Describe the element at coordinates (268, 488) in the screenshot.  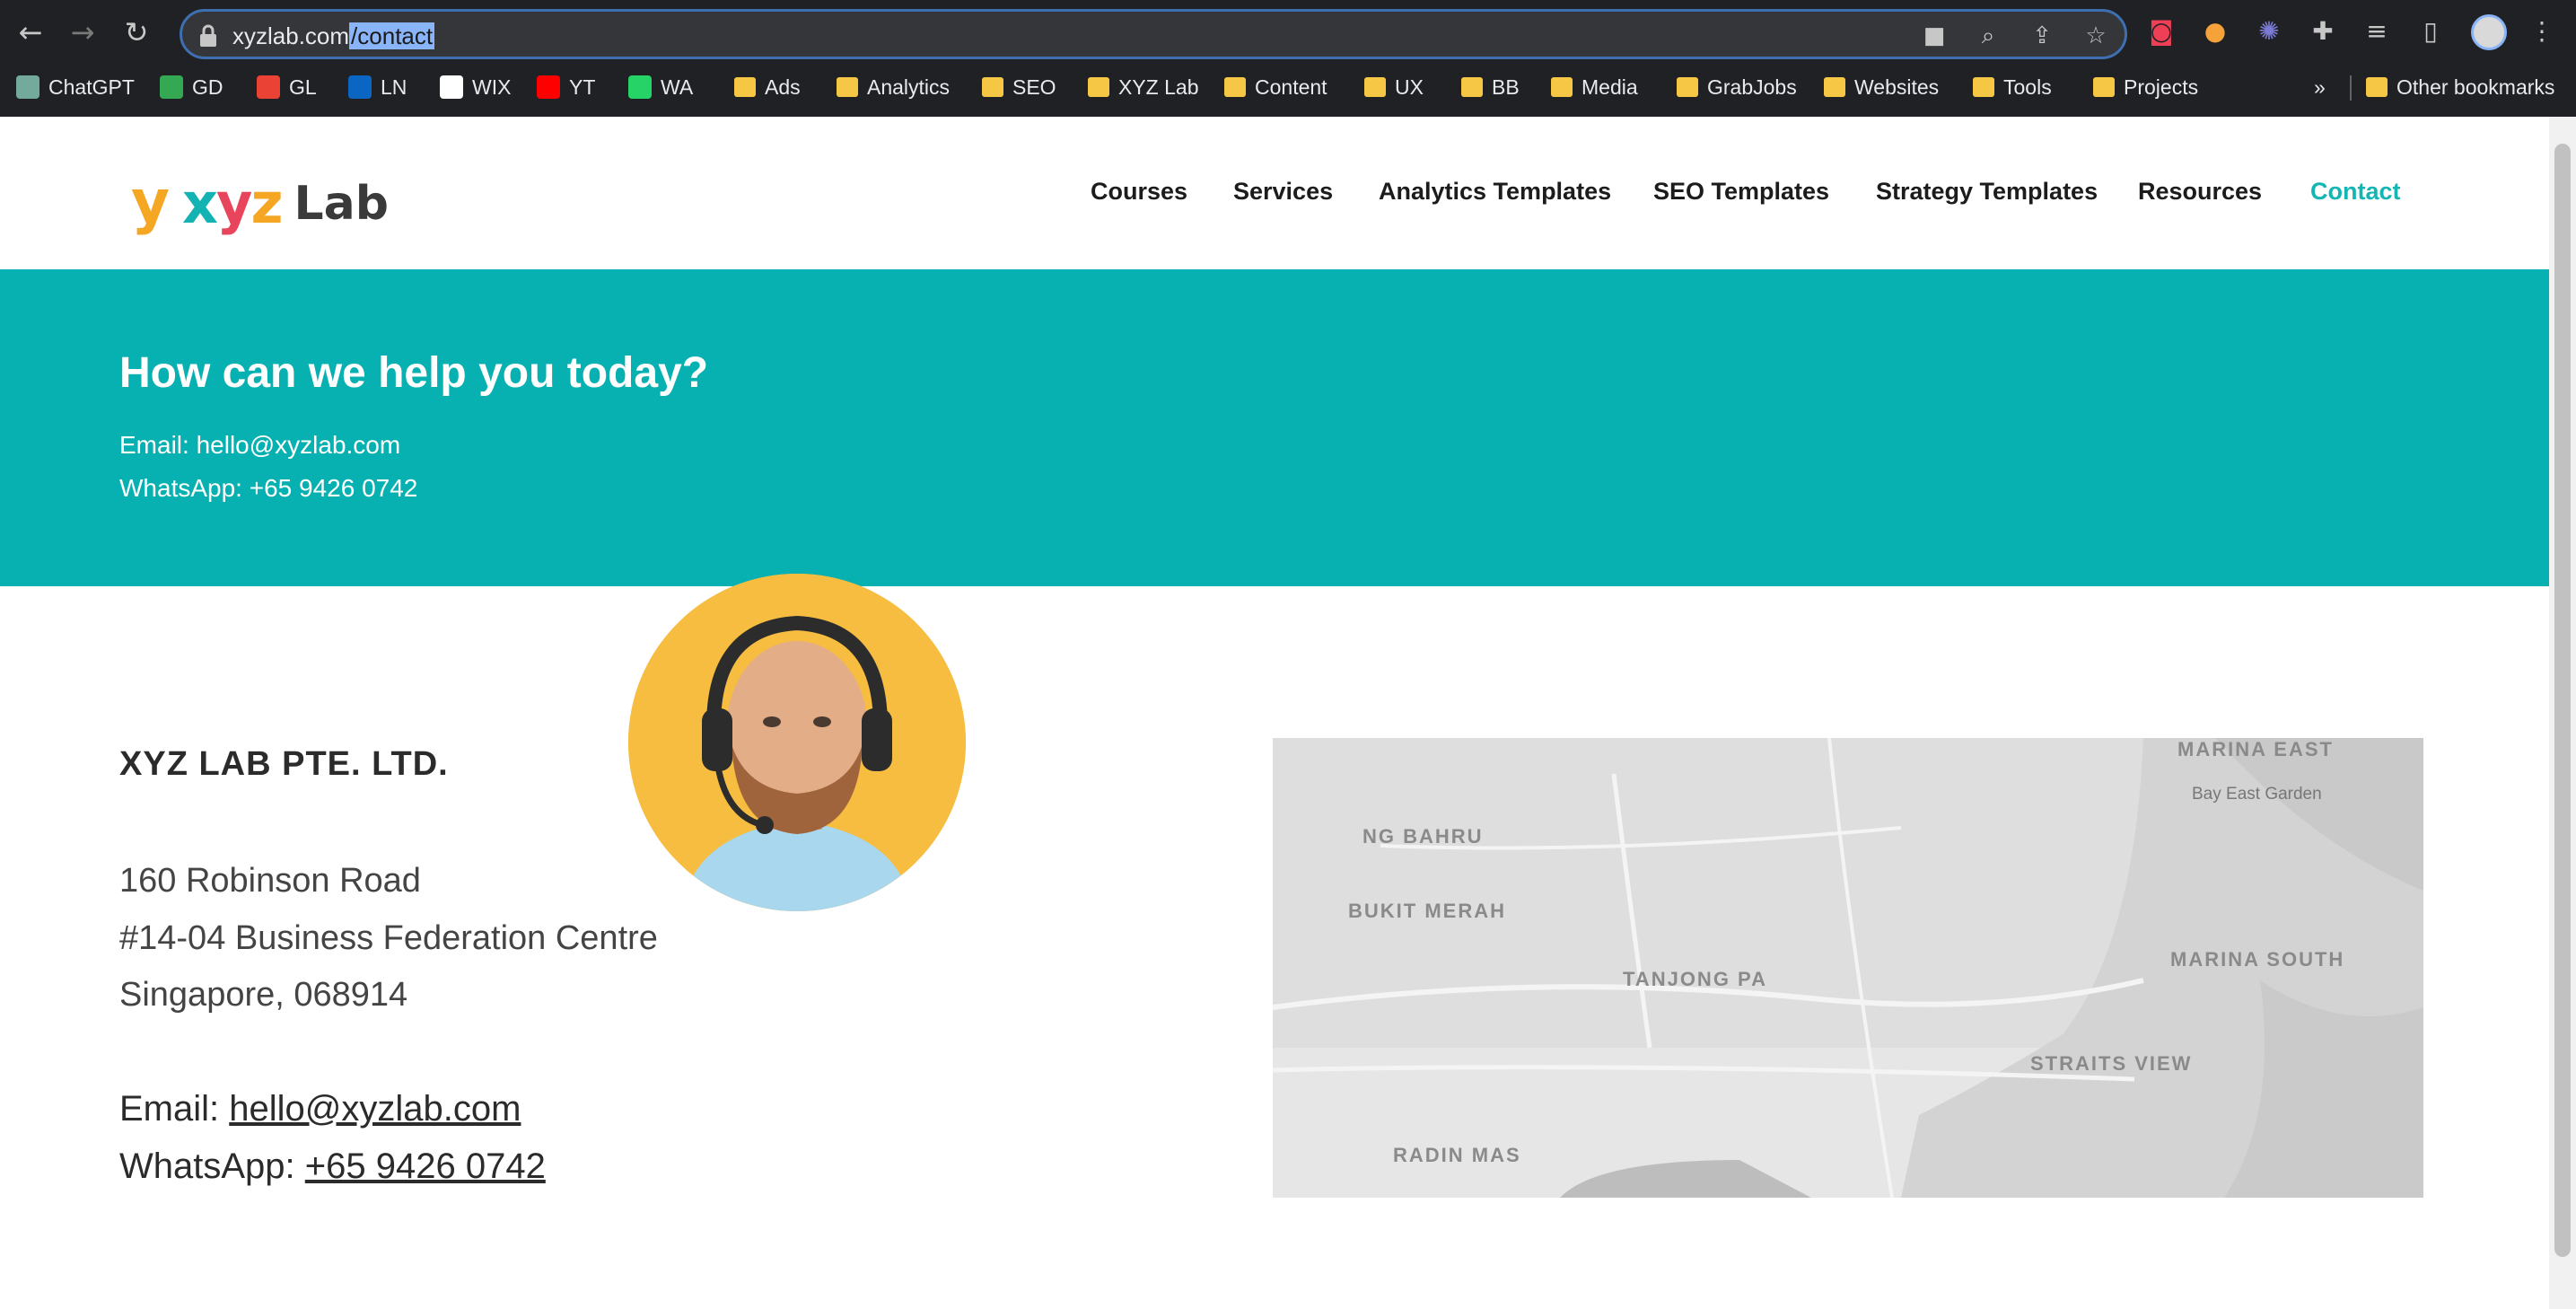
I see `hero-whatsapp: WhatsApp: +65 9426 0742` at that location.